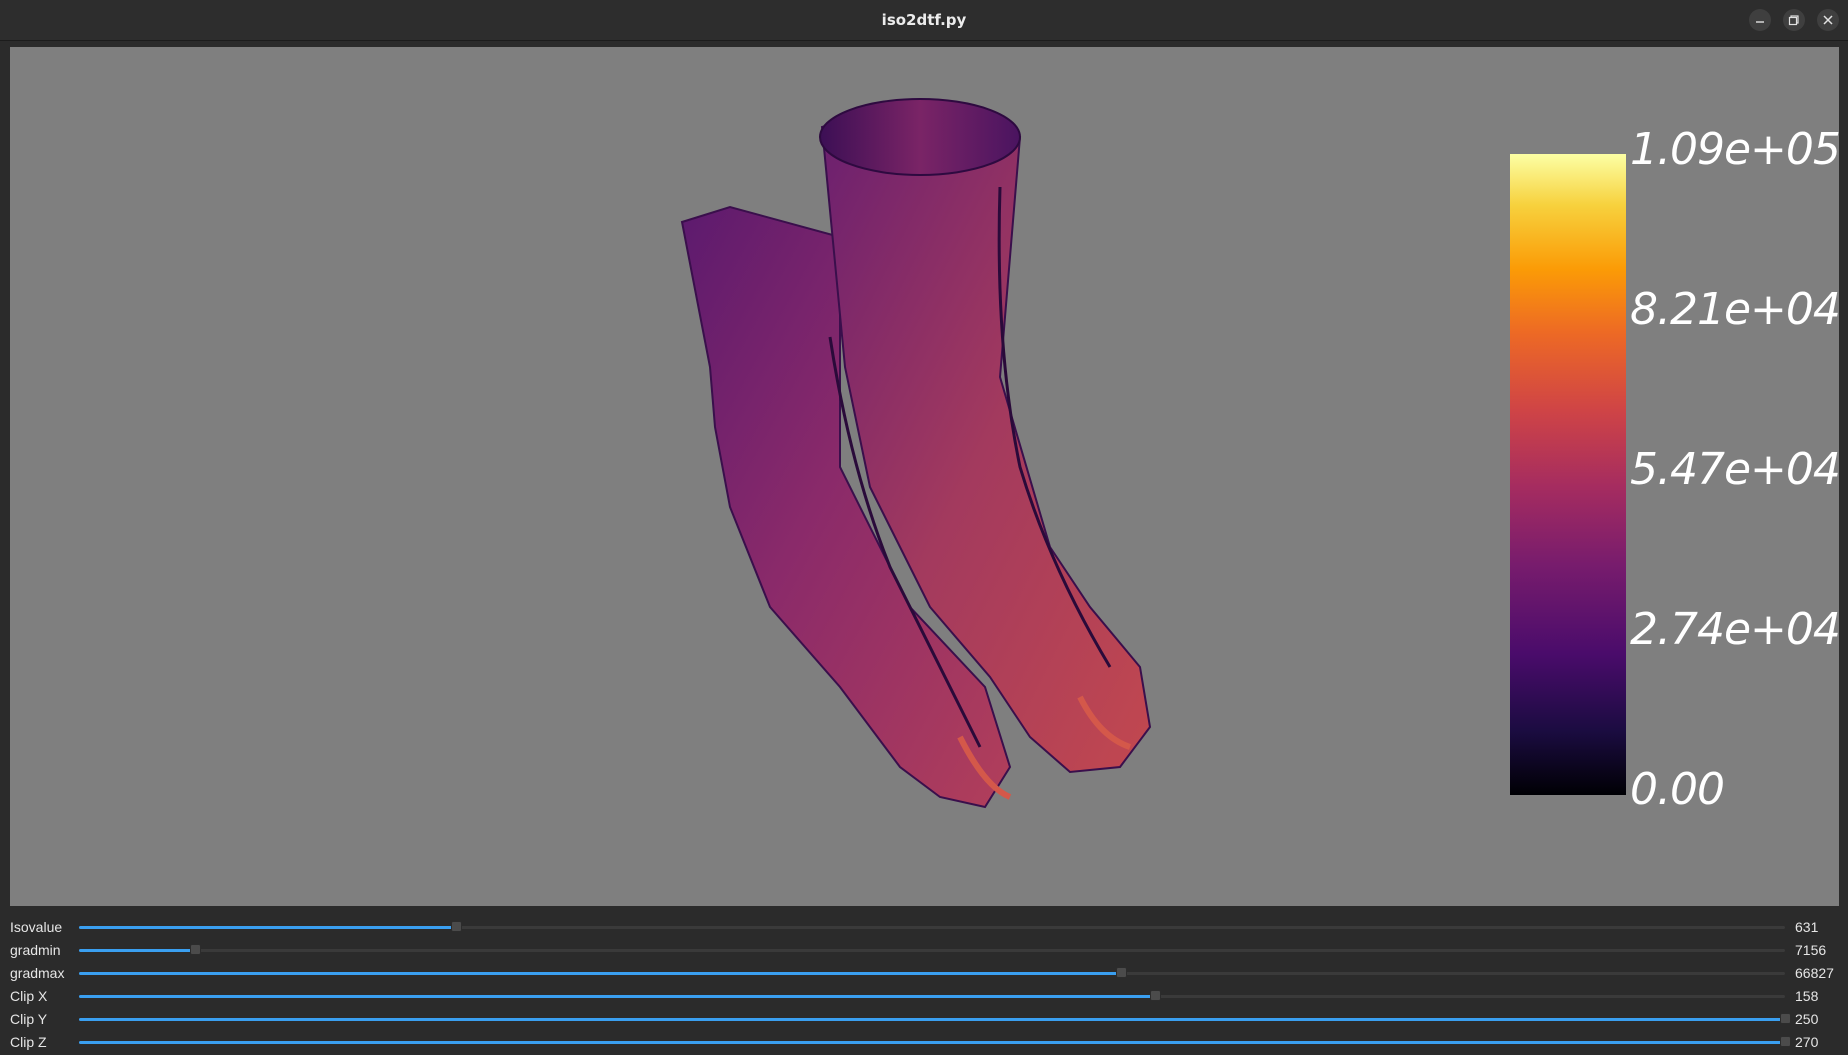 The height and width of the screenshot is (1055, 1848). I want to click on minimize-button, so click(1760, 20).